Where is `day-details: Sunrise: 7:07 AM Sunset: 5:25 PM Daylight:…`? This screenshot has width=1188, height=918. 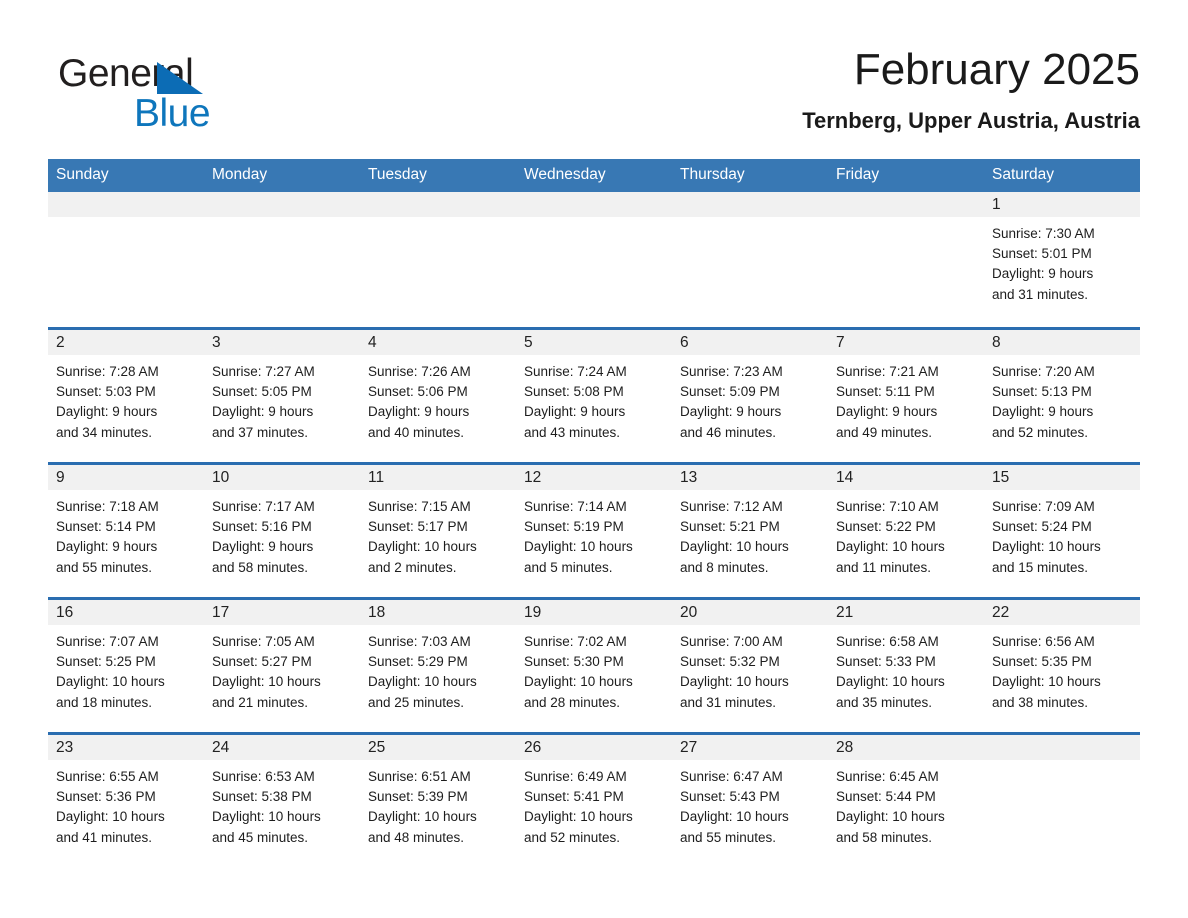
day-details: Sunrise: 7:07 AM Sunset: 5:25 PM Daylight:… is located at coordinates (126, 669).